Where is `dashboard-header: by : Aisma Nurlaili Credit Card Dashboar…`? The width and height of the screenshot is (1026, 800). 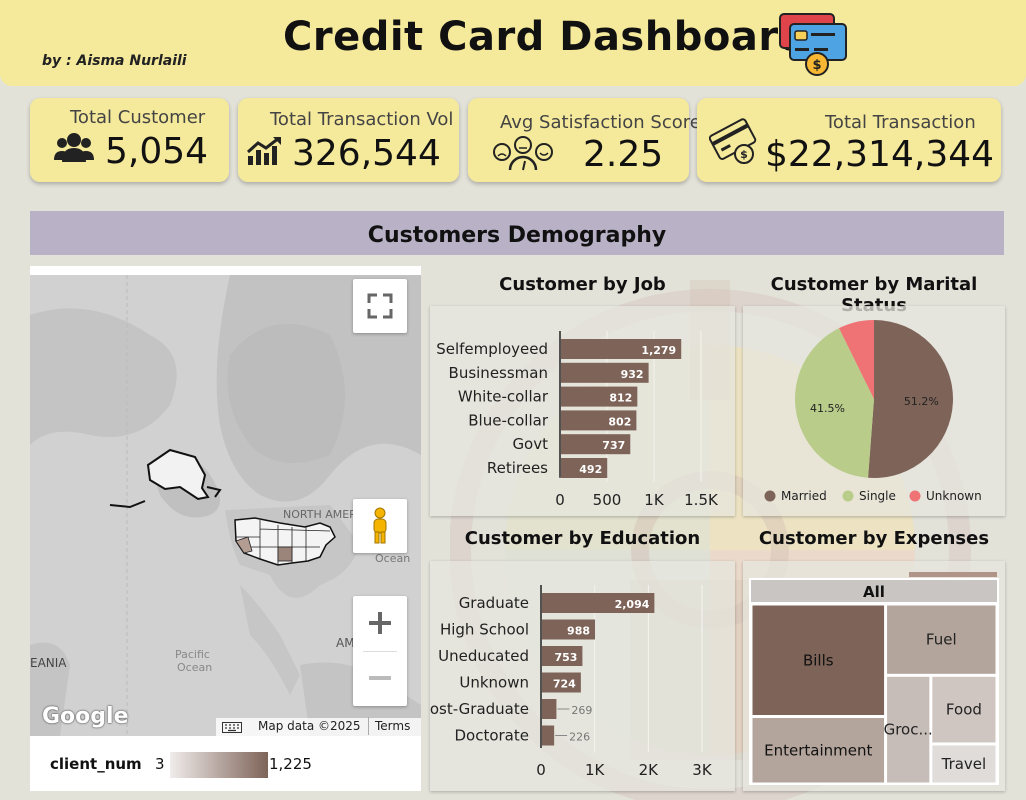
dashboard-header: by : Aisma Nurlaili Credit Card Dashboar… is located at coordinates (513, 43).